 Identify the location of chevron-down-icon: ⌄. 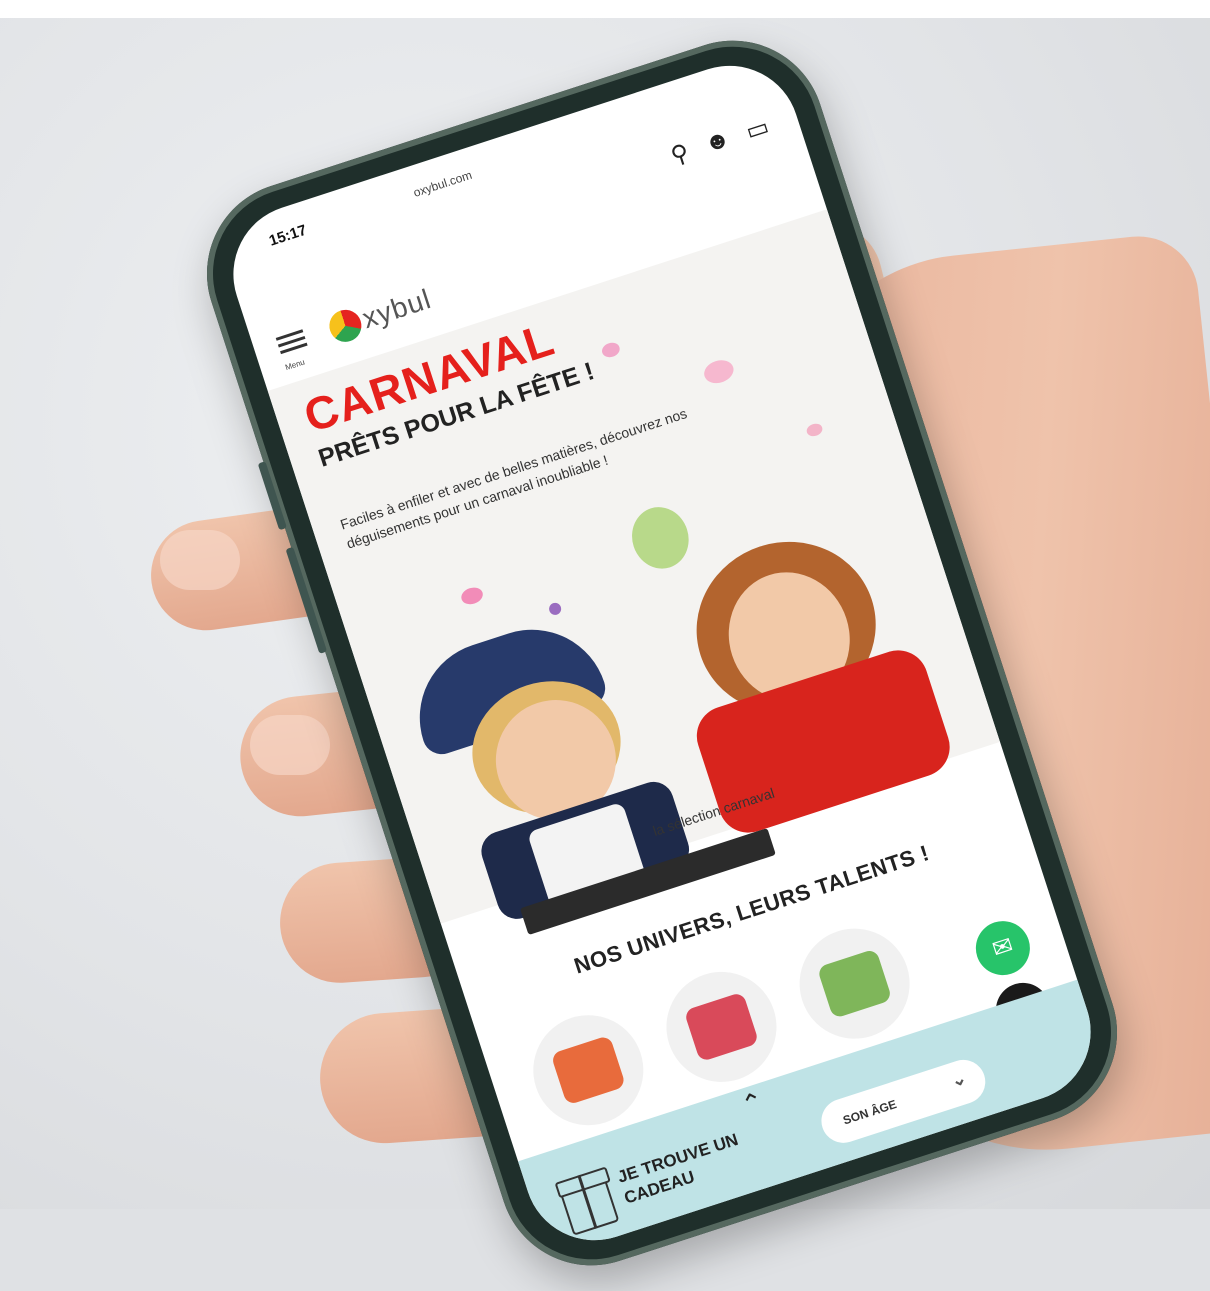
(958, 1079).